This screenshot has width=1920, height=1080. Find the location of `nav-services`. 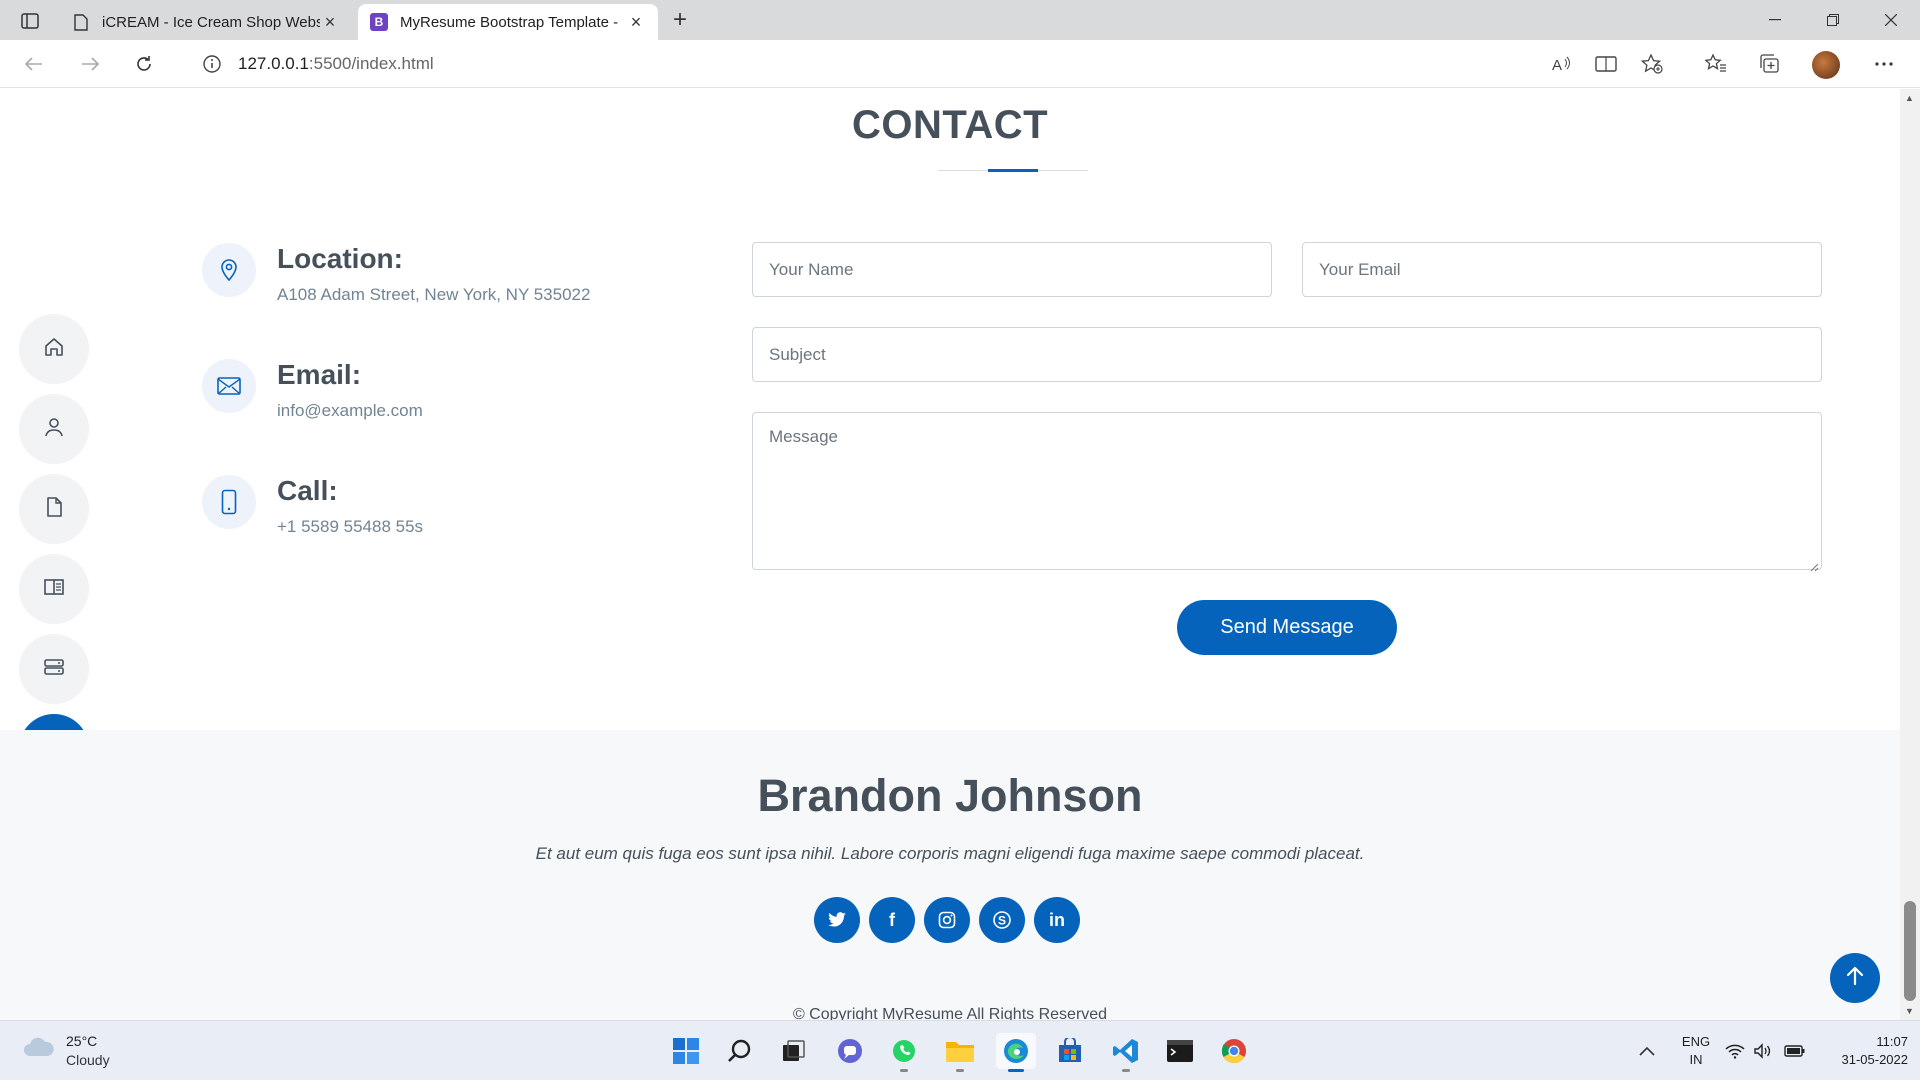

nav-services is located at coordinates (54, 669).